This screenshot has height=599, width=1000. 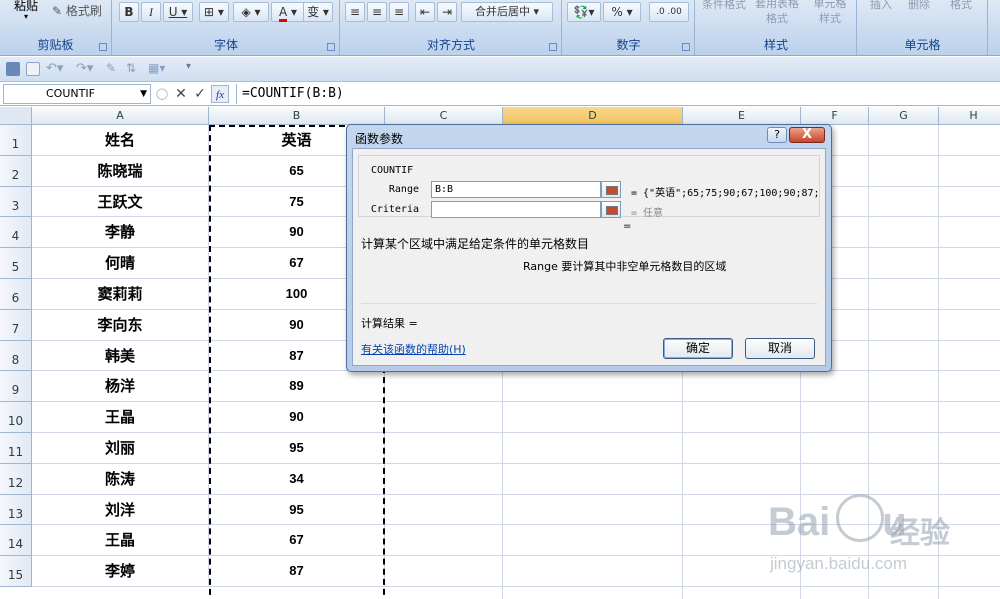 I want to click on column-header-e: E, so click(x=742, y=116).